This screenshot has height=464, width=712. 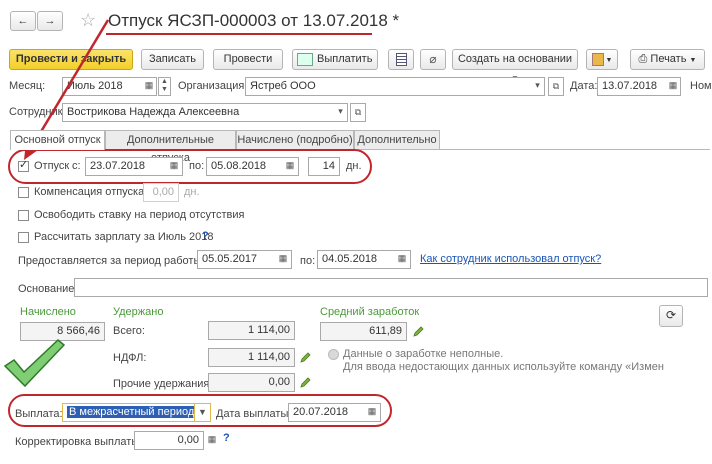 I want to click on tab-additional: Дополнительно, so click(x=397, y=139).